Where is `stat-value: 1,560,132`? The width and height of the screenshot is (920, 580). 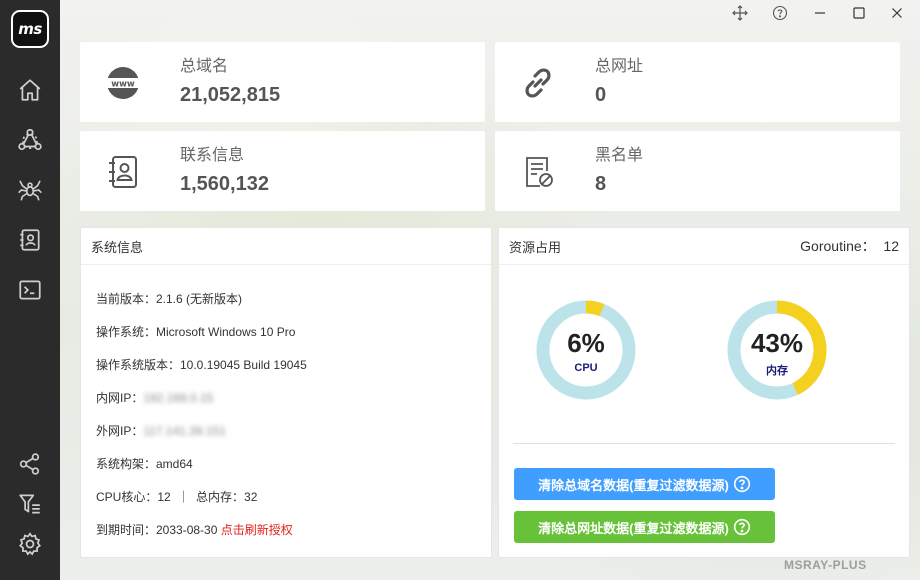
stat-value: 1,560,132 is located at coordinates (224, 184).